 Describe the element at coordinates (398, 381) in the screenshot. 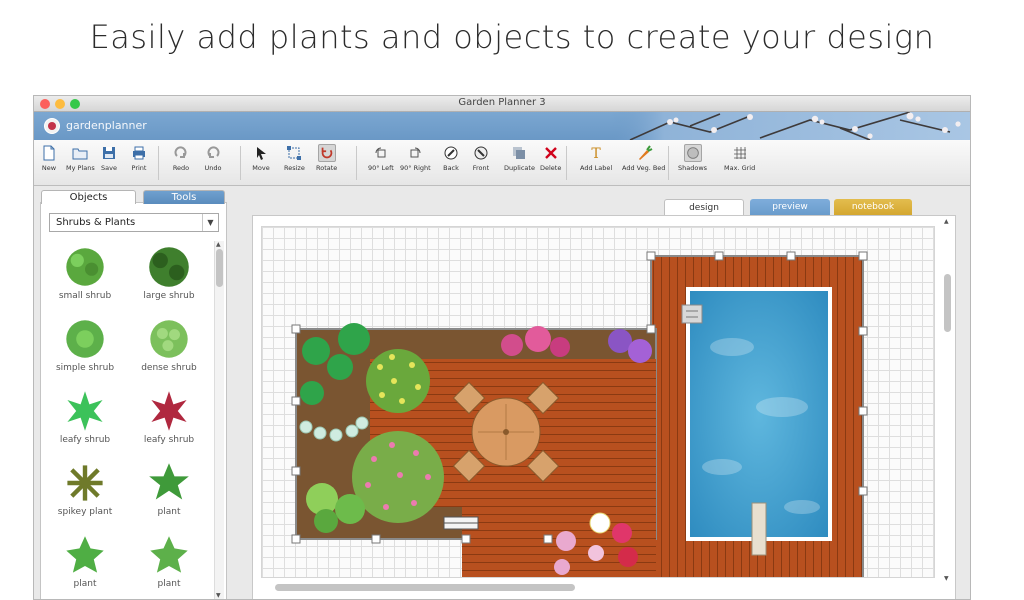

I see `flowering-shrub` at that location.